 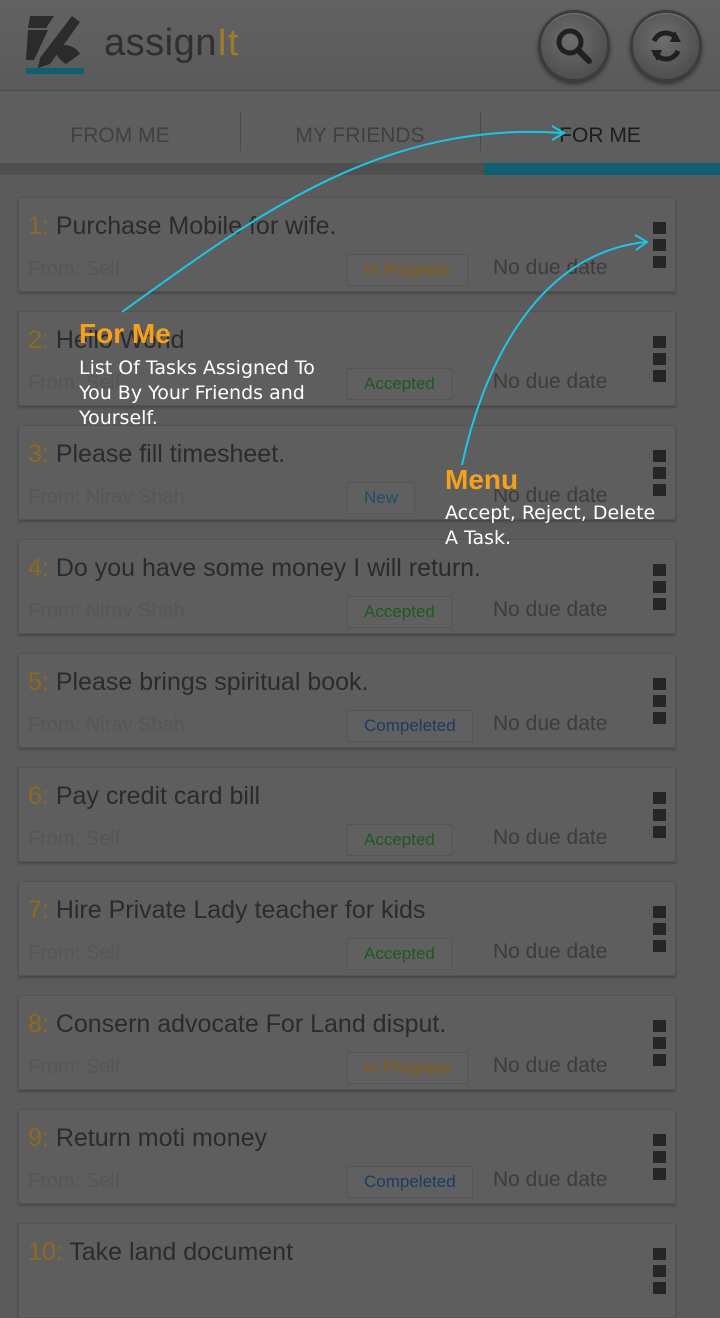 I want to click on task-title: 6: Pay credit card bill, so click(x=144, y=796).